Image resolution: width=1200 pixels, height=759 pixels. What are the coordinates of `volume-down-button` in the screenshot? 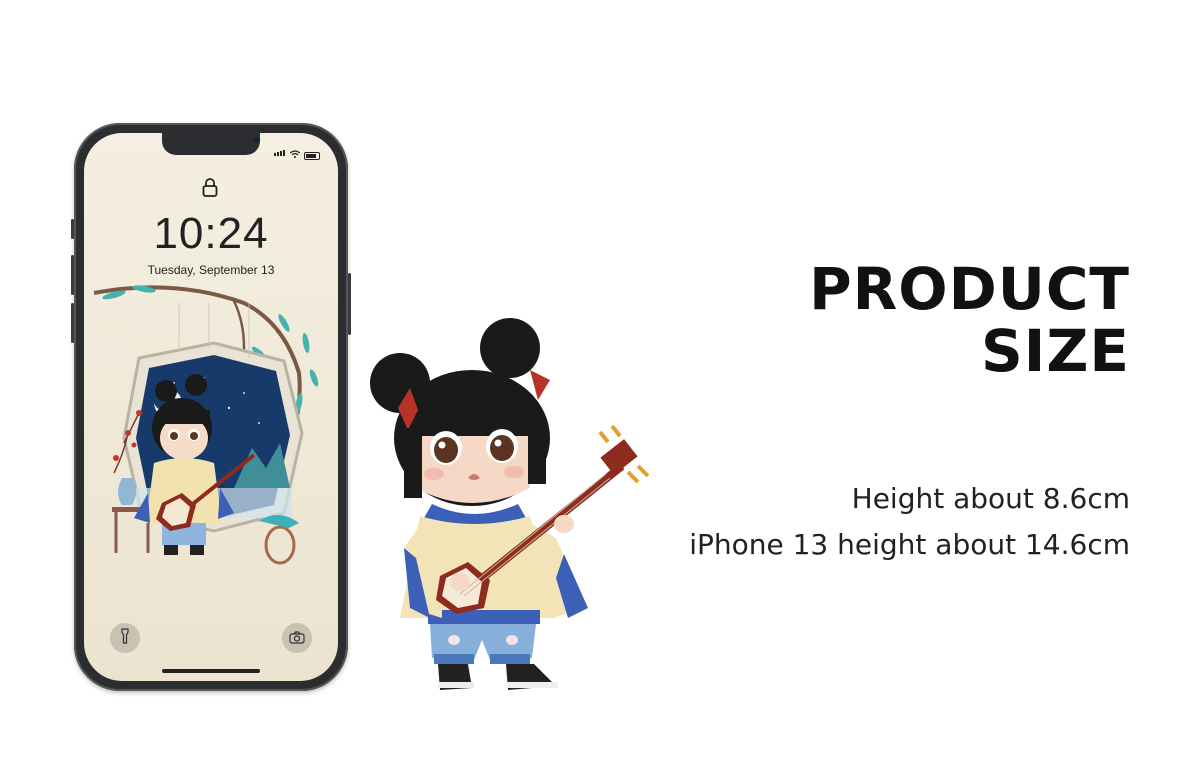 It's located at (72, 323).